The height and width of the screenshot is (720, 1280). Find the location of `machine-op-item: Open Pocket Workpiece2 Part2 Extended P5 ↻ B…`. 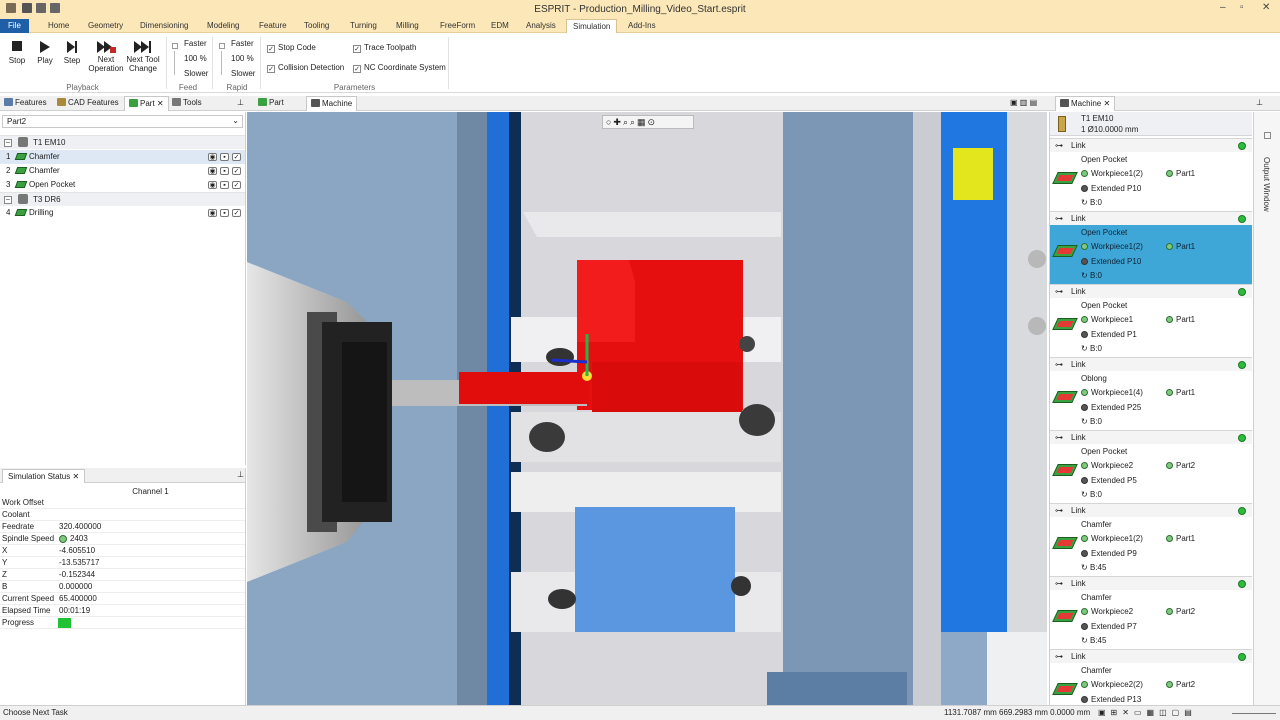

machine-op-item: Open Pocket Workpiece2 Part2 Extended P5 ↻ B… is located at coordinates (1151, 473).